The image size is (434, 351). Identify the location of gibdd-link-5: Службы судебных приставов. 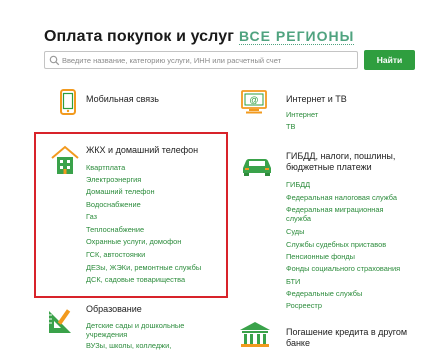
(336, 244).